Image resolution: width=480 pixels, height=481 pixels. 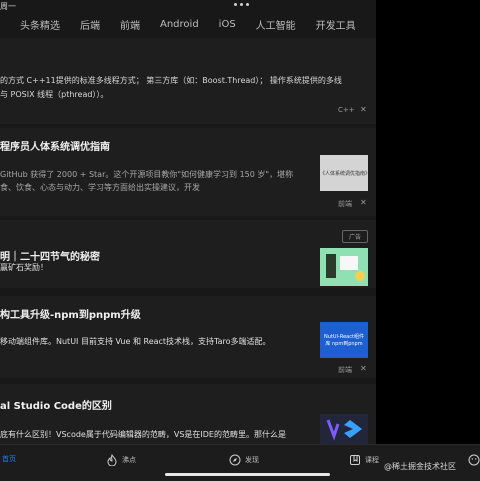 I want to click on article-title: 程序员人体系统调优指南, so click(x=55, y=145).